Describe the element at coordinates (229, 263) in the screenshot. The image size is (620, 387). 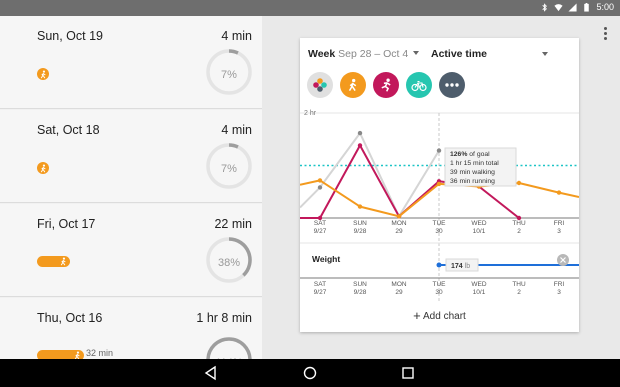
I see `goal-ring-value: 38%` at that location.